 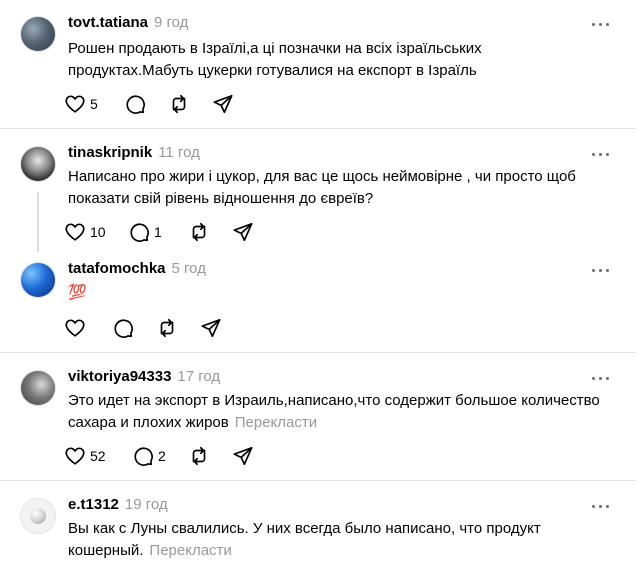 What do you see at coordinates (94, 104) in the screenshot?
I see `like-count: 5` at bounding box center [94, 104].